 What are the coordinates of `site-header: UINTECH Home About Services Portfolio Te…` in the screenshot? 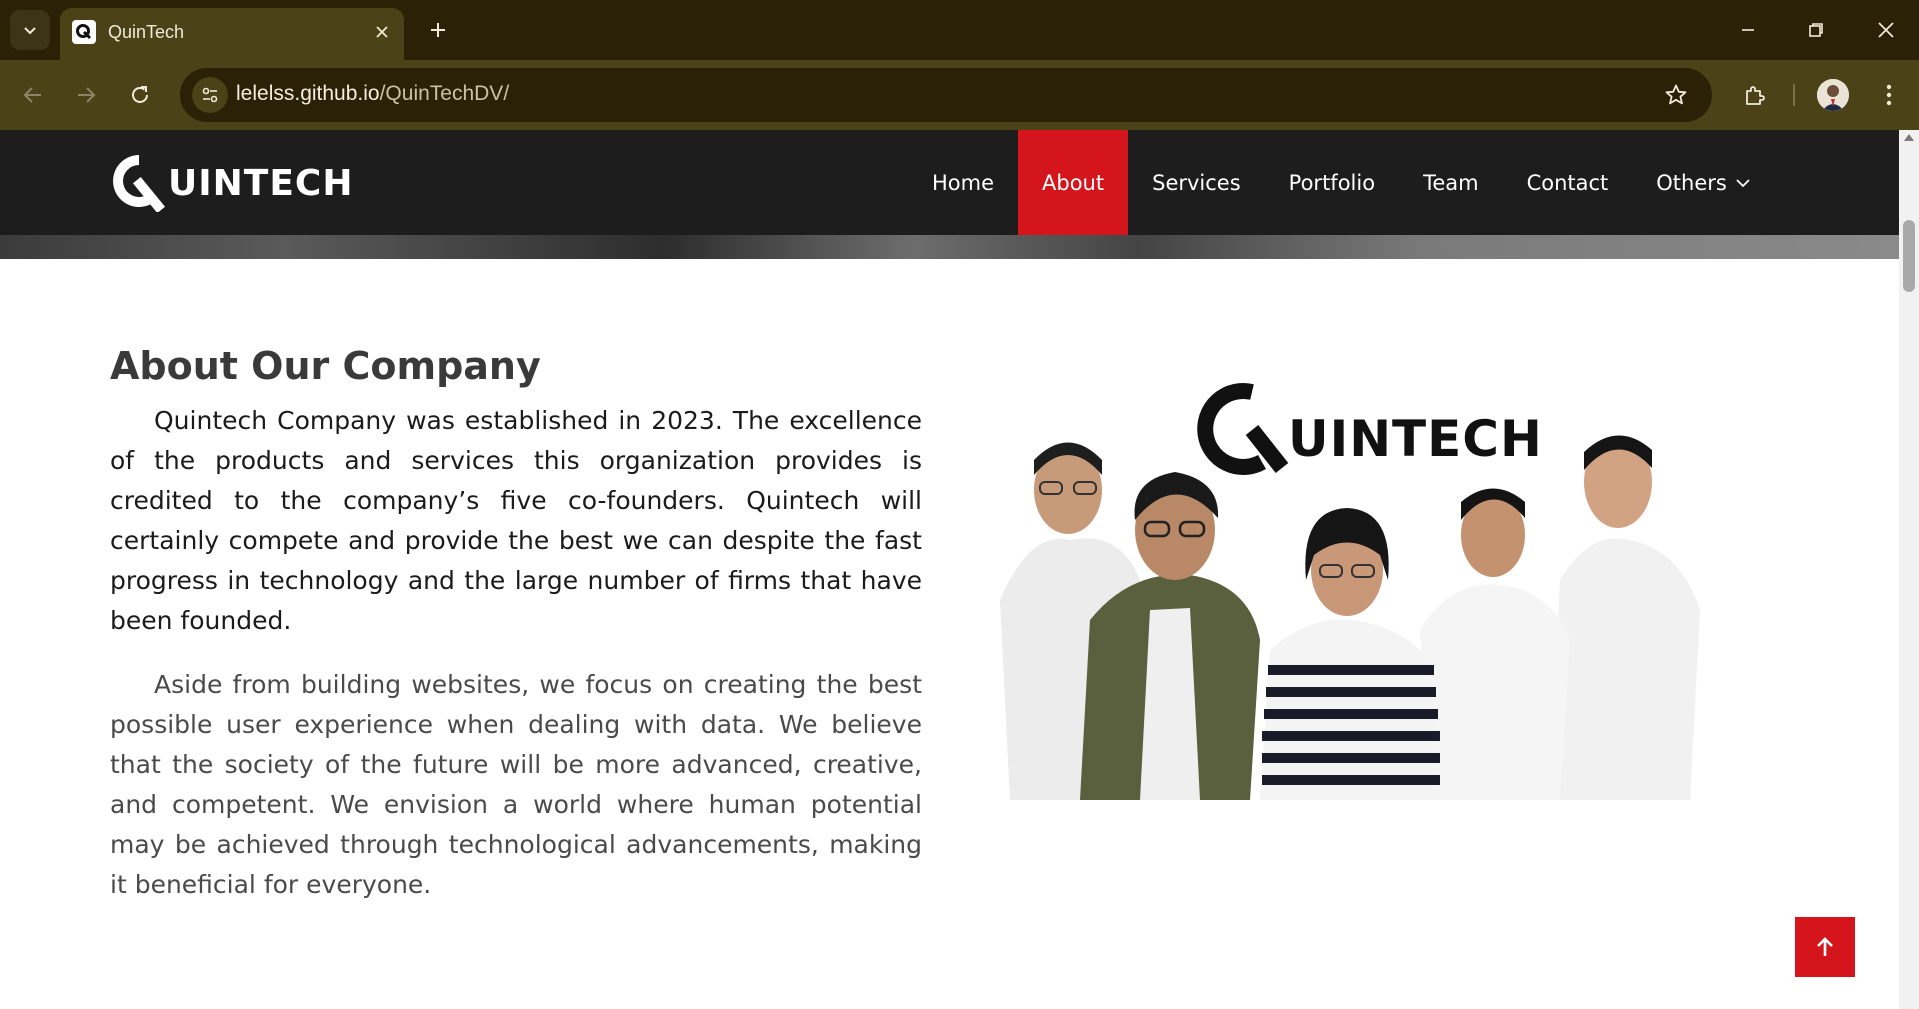 It's located at (949, 182).